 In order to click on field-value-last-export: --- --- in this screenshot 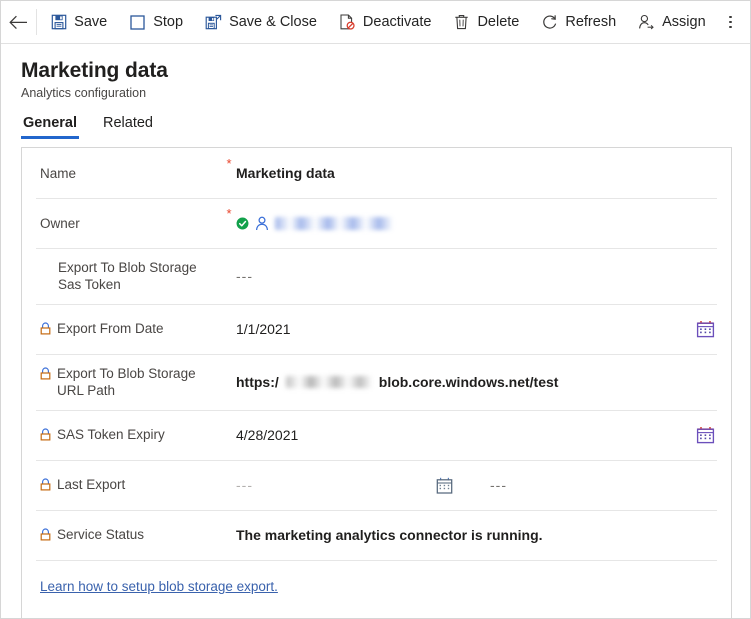, I will do `click(476, 485)`.